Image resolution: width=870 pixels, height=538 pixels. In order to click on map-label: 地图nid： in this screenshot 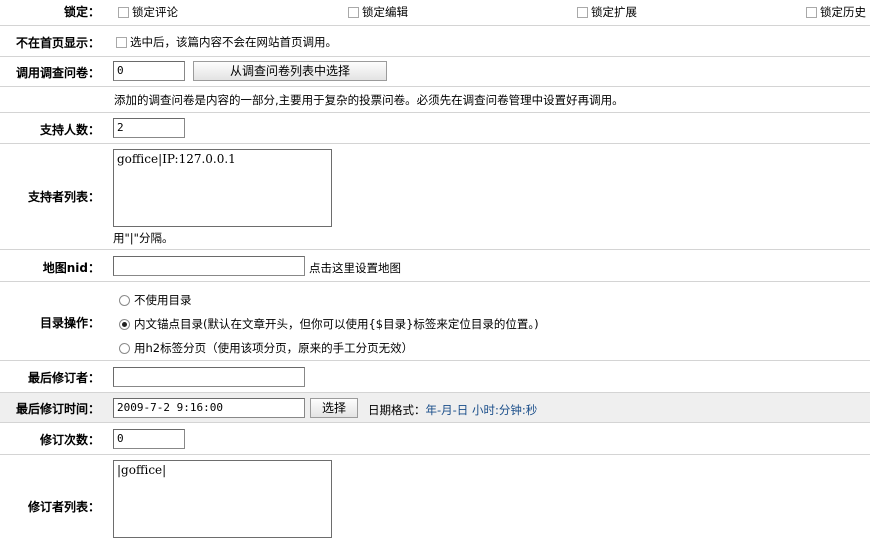, I will do `click(71, 268)`.